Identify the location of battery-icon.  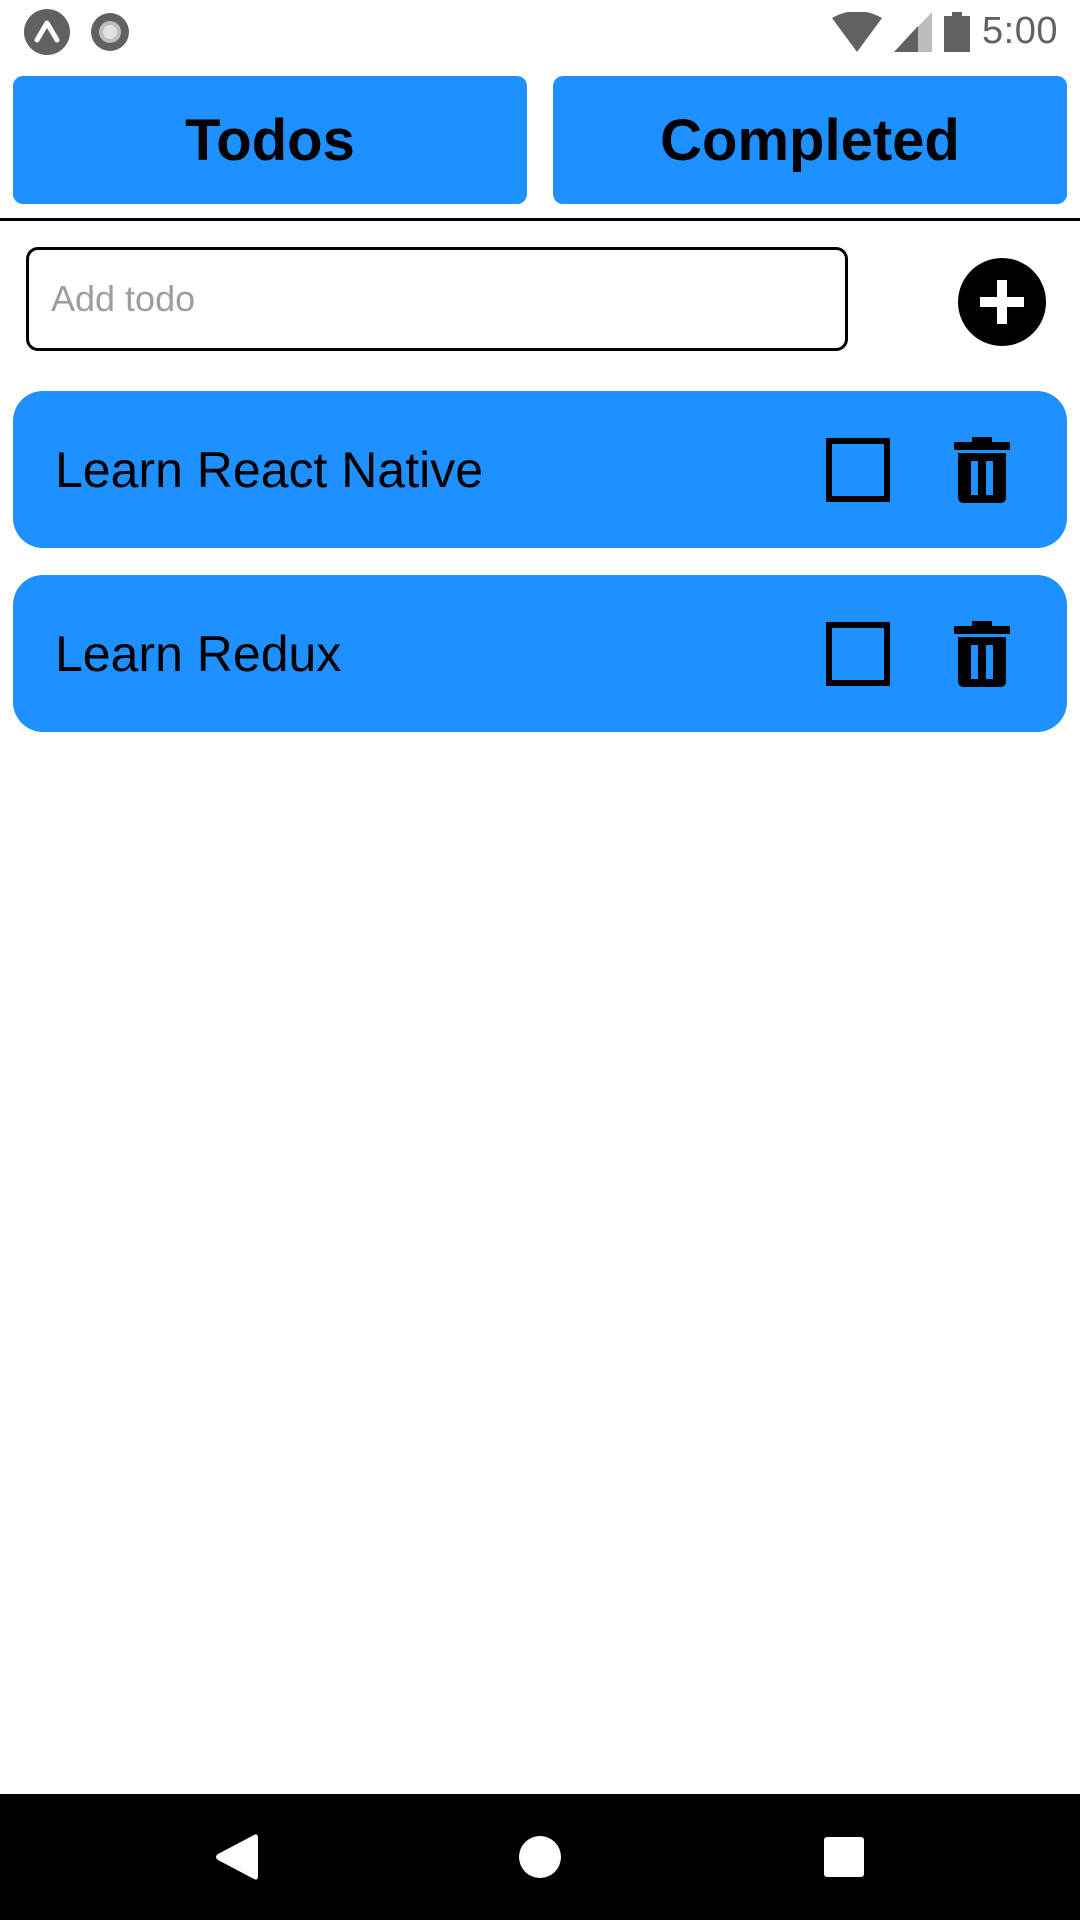
(957, 31).